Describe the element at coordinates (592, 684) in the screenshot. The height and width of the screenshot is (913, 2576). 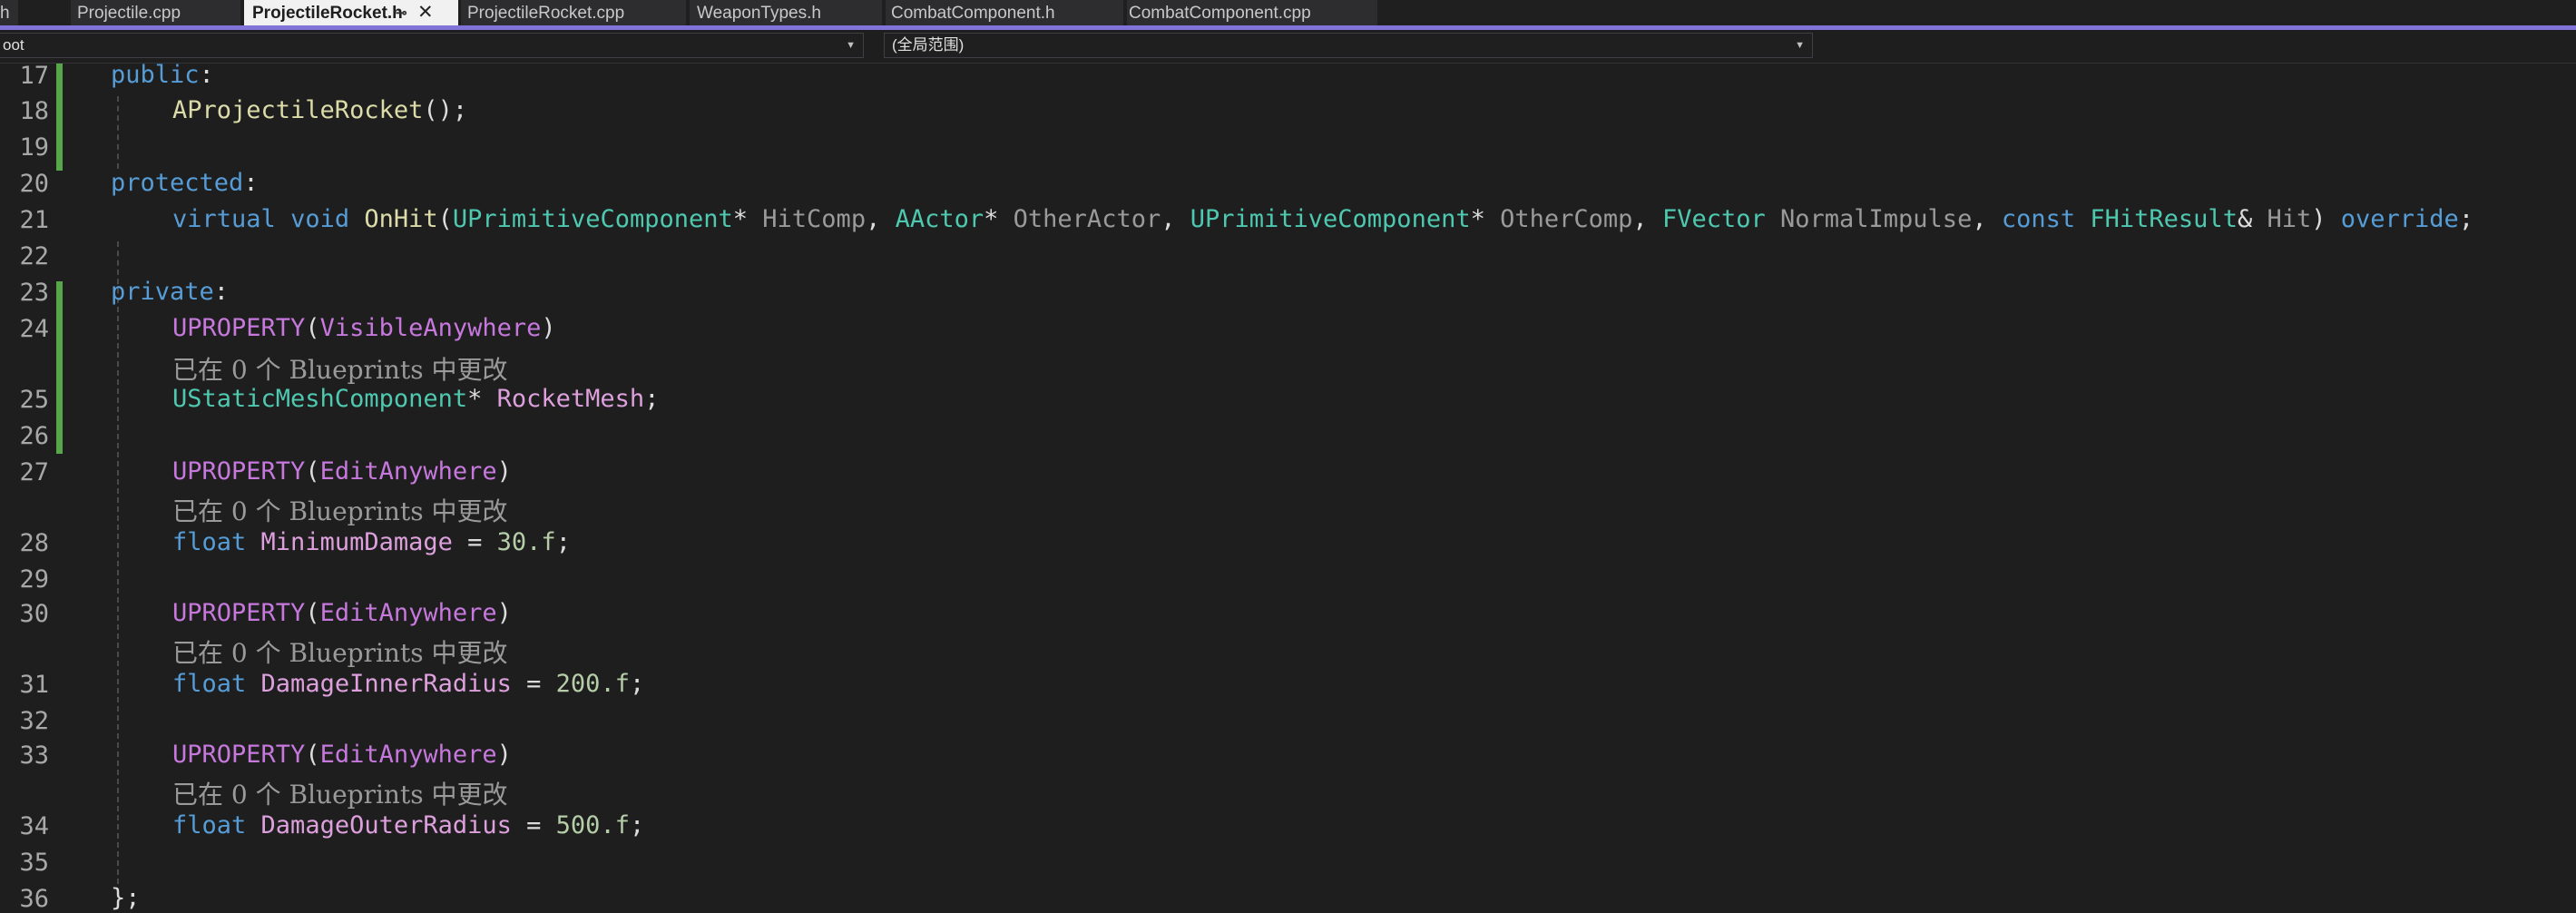
I see `code-token: 200.f` at that location.